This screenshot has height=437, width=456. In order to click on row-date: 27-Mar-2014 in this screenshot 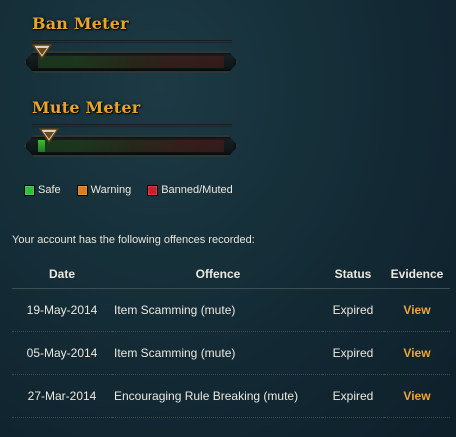, I will do `click(62, 396)`.